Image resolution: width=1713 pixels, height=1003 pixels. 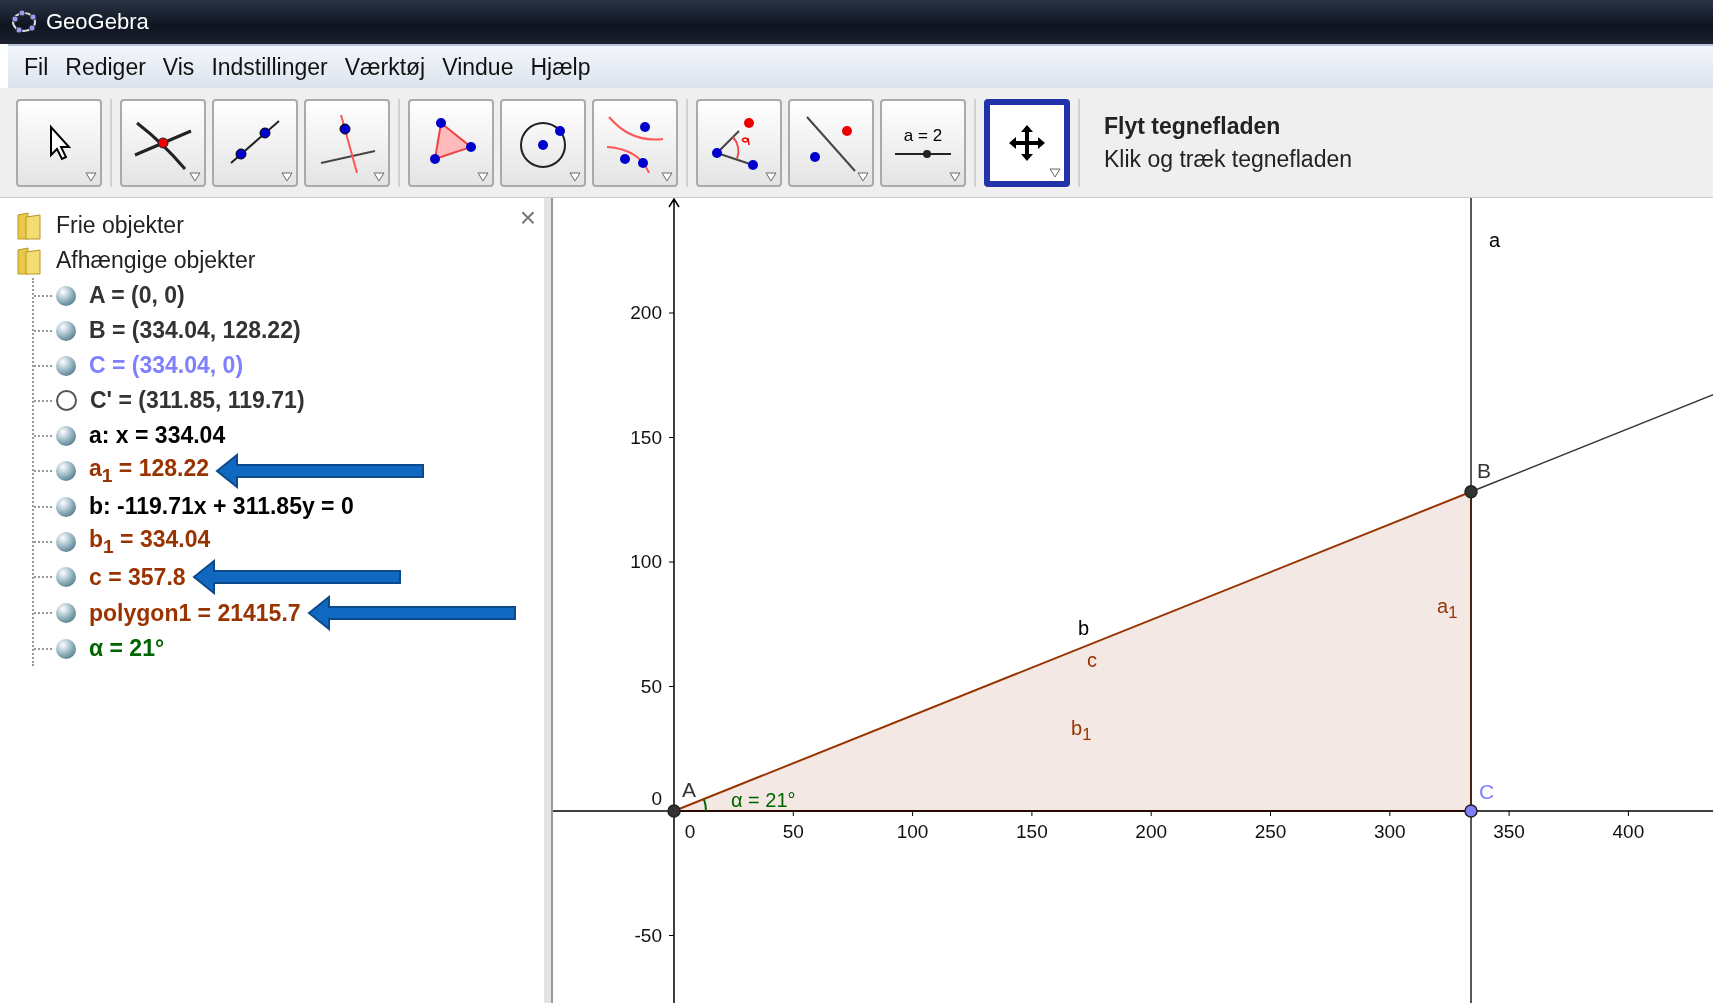 What do you see at coordinates (137, 295) in the screenshot?
I see `algebra-object: A = (0, 0)` at bounding box center [137, 295].